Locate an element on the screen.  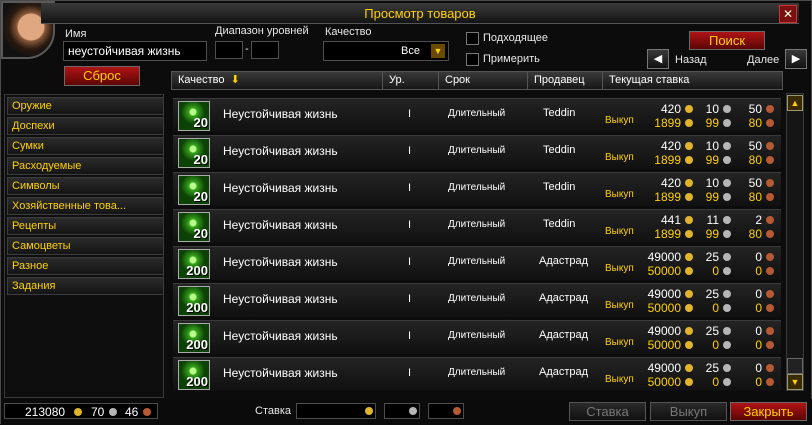
scroll-down-icon: ▼ is located at coordinates (795, 382).